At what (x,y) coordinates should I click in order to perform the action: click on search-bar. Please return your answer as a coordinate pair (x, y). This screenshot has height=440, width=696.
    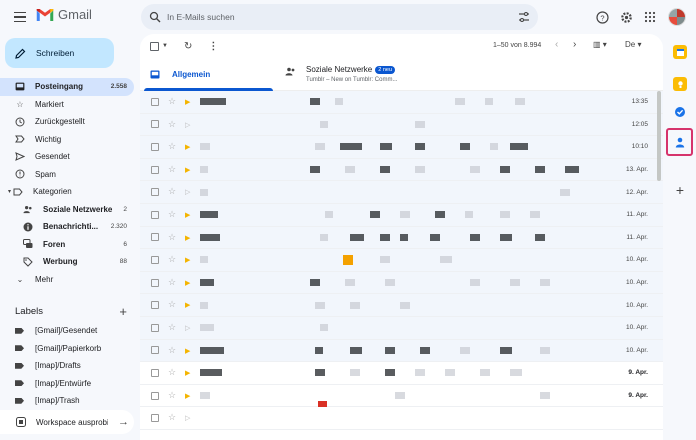
    Looking at the image, I should click on (339, 17).